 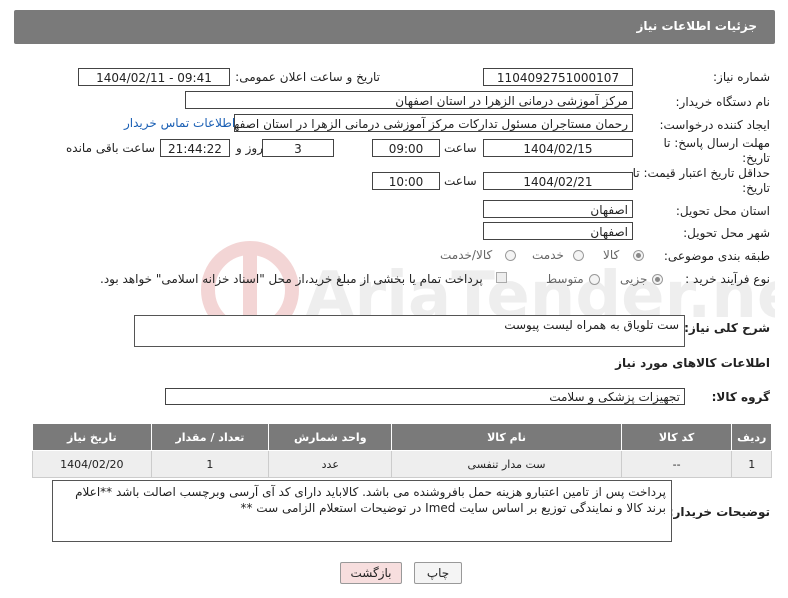 What do you see at coordinates (751, 437) in the screenshot?
I see `header-row-num: ردیف` at bounding box center [751, 437].